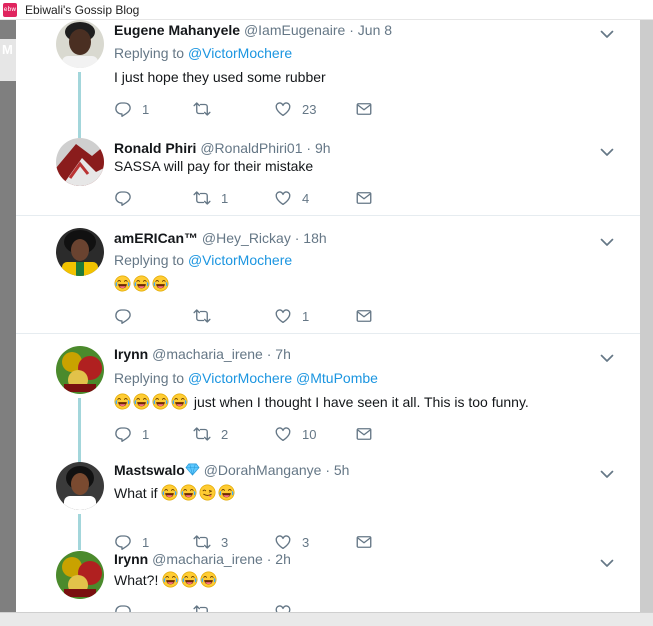 This screenshot has width=653, height=626. What do you see at coordinates (314, 238) in the screenshot?
I see `timestamp: 18h` at bounding box center [314, 238].